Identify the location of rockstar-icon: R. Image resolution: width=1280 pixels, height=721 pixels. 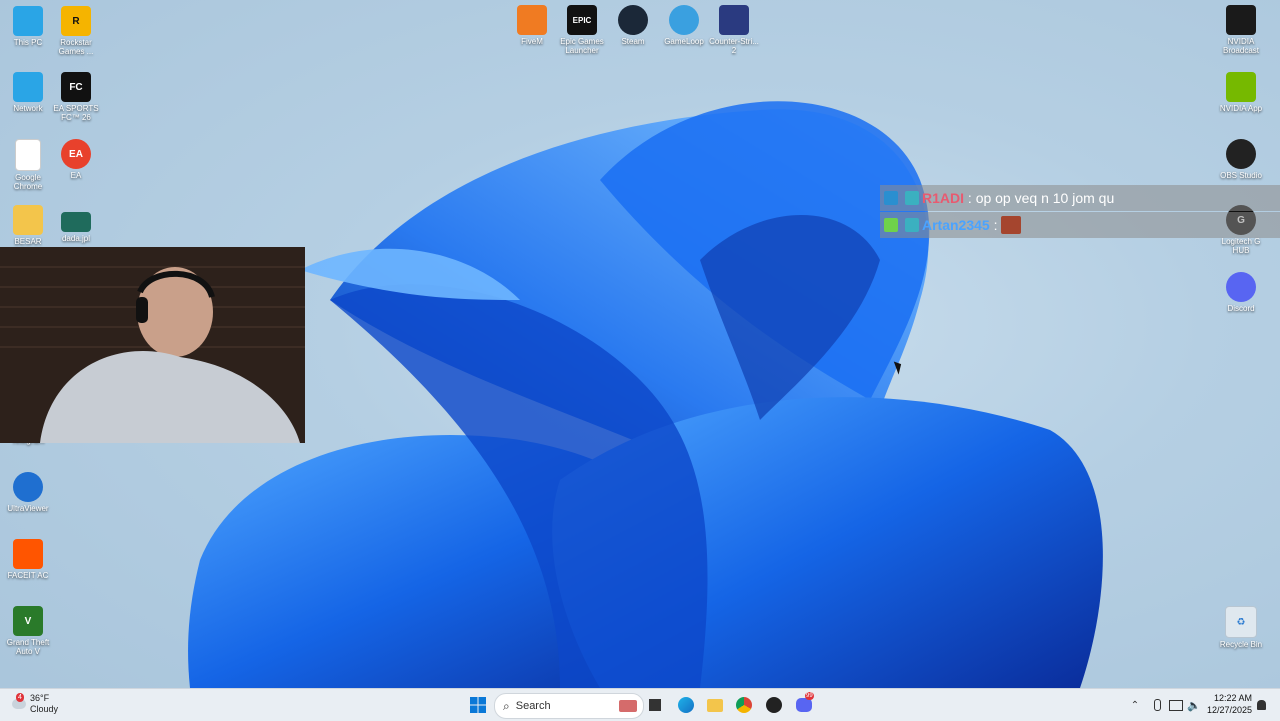
(76, 21).